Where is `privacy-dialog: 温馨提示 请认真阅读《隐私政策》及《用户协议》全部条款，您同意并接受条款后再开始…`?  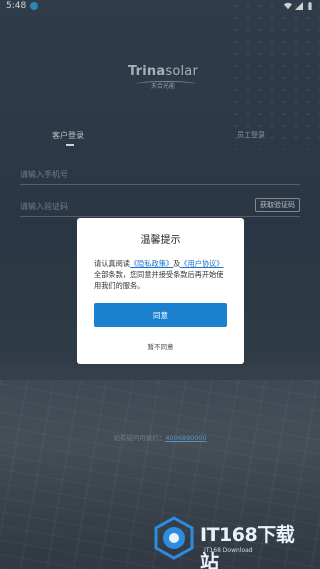 privacy-dialog: 温馨提示 请认真阅读《隐私政策》及《用户协议》全部条款，您同意并接受条款后再开始… is located at coordinates (160, 291).